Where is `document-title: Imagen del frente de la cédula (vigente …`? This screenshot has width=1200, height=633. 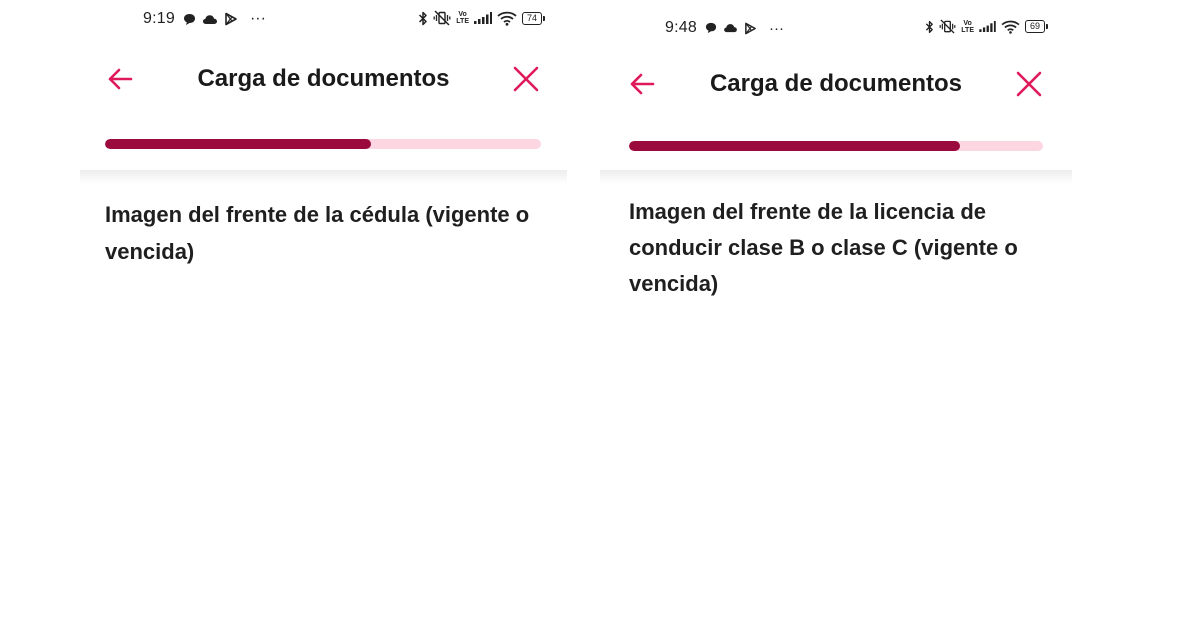
document-title: Imagen del frente de la cédula (vigente … is located at coordinates (317, 233).